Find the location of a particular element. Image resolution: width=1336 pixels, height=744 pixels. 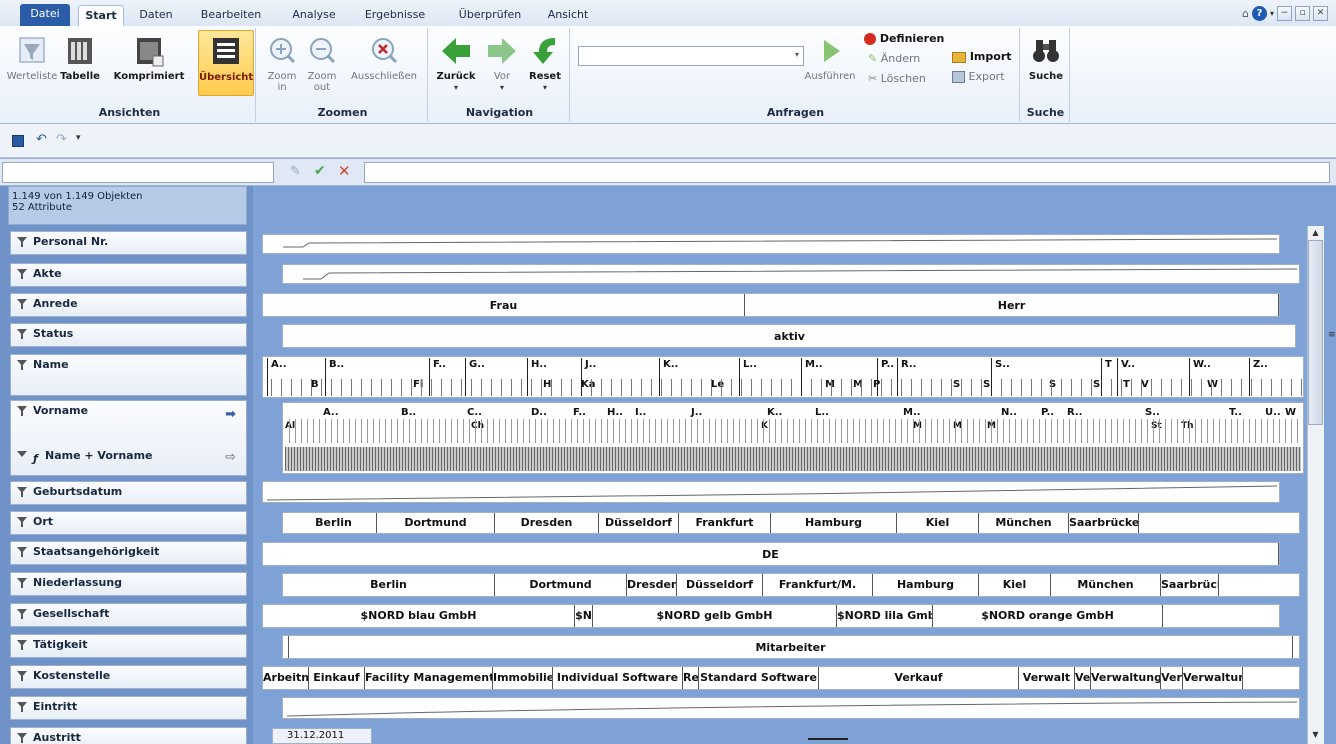

attr-geburtsdatum: Geburtsdatum is located at coordinates (128, 493).